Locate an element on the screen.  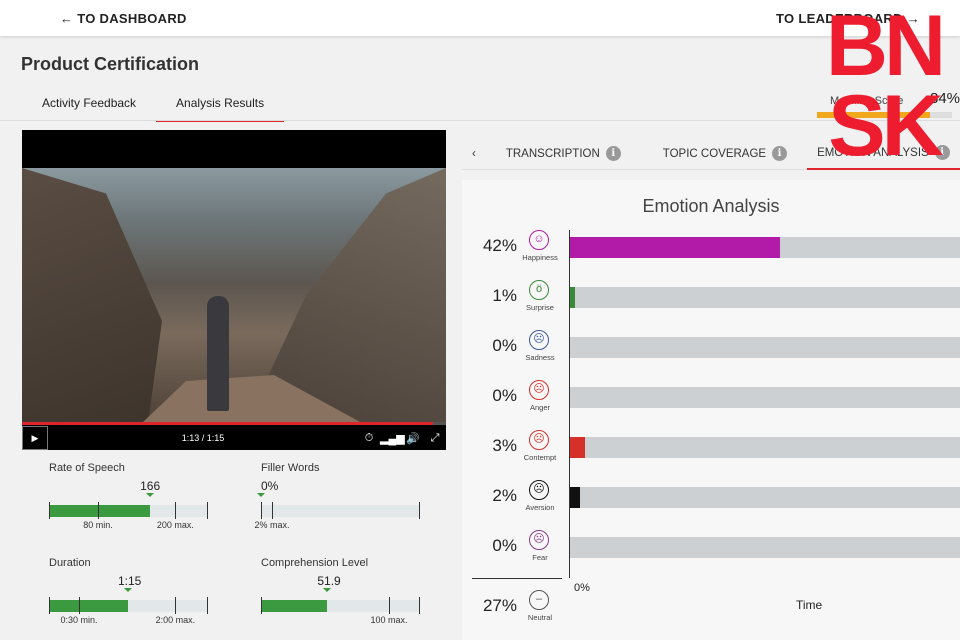
emotion-row-anger: 0% ☹ Anger is located at coordinates (711, 405).